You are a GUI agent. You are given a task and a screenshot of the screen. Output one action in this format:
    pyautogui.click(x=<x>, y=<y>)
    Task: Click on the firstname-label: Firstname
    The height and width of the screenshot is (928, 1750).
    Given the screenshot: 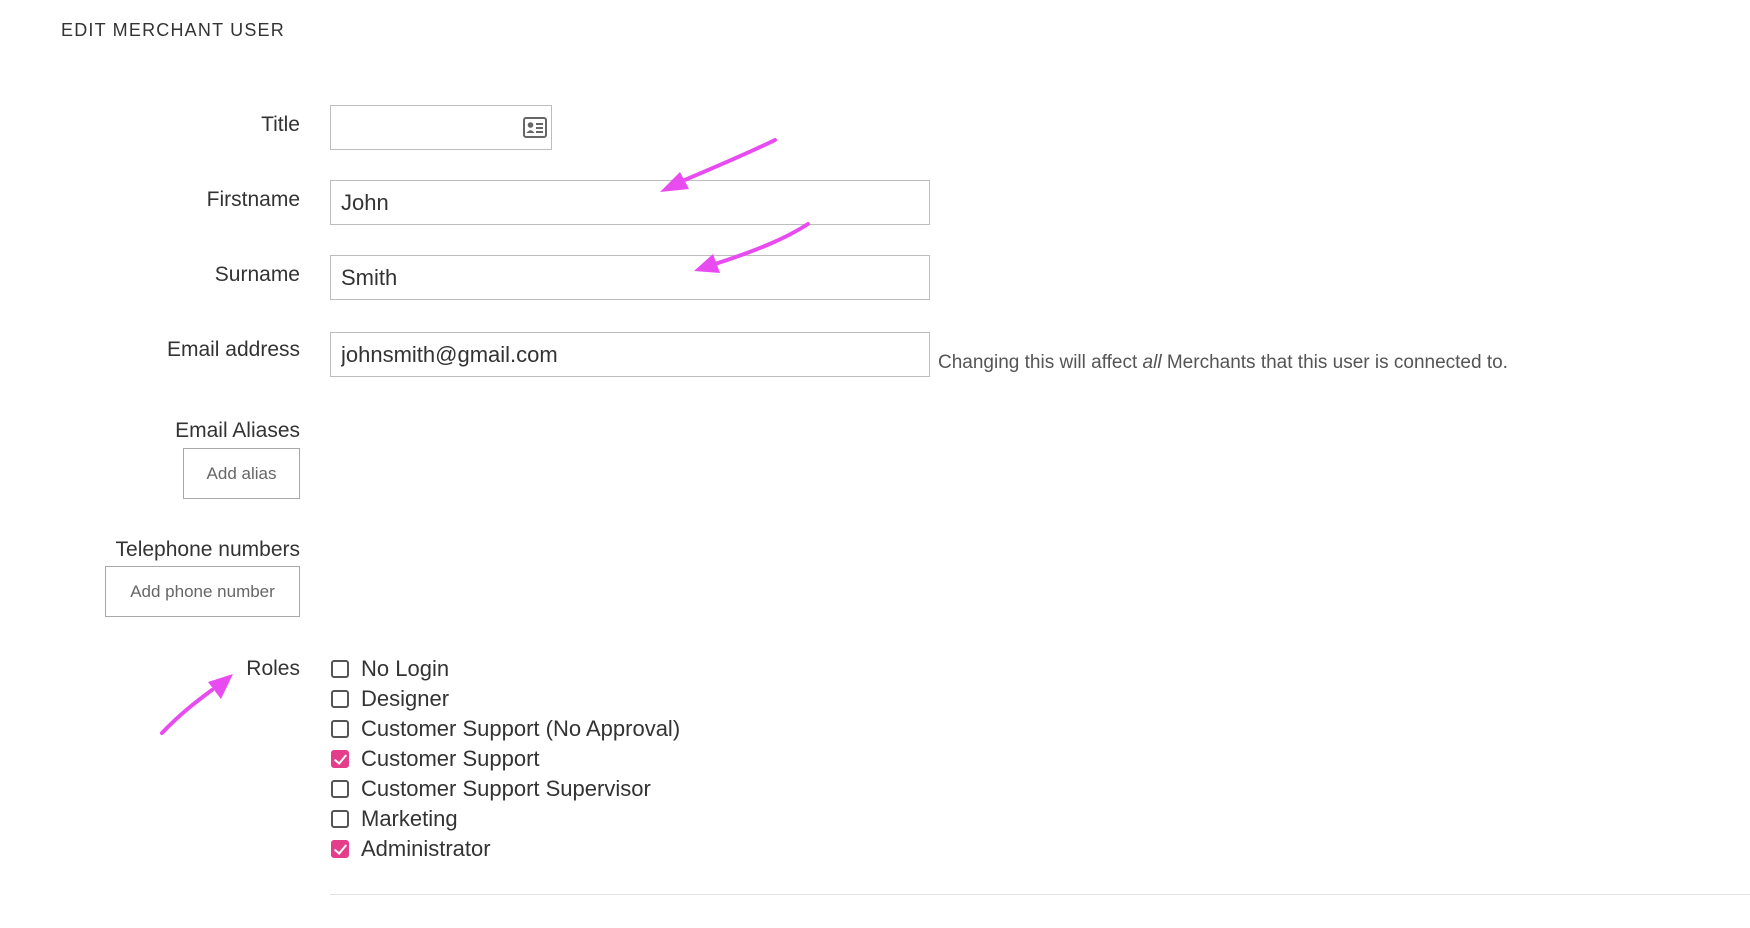 What is the action you would take?
    pyautogui.click(x=253, y=199)
    